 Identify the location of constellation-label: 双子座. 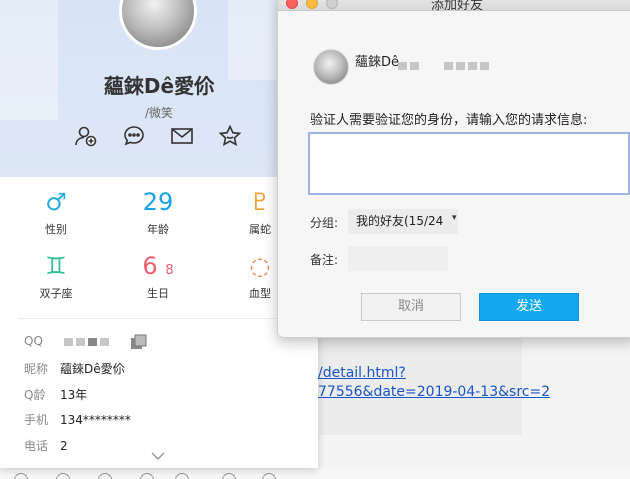
(56, 293).